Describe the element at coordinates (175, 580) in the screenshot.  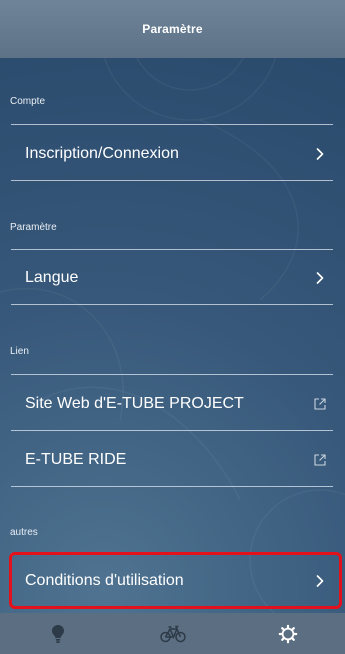
I see `highlight-box` at that location.